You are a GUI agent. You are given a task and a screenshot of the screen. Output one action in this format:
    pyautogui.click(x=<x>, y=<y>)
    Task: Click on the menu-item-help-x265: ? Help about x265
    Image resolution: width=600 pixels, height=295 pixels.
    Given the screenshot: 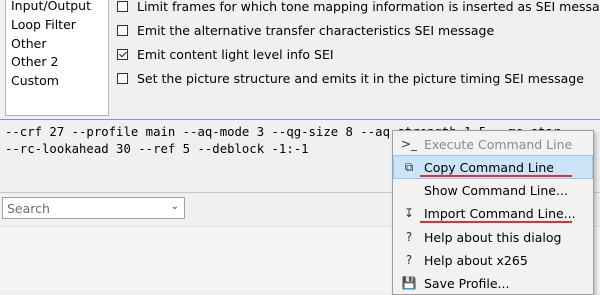 What is the action you would take?
    pyautogui.click(x=493, y=260)
    